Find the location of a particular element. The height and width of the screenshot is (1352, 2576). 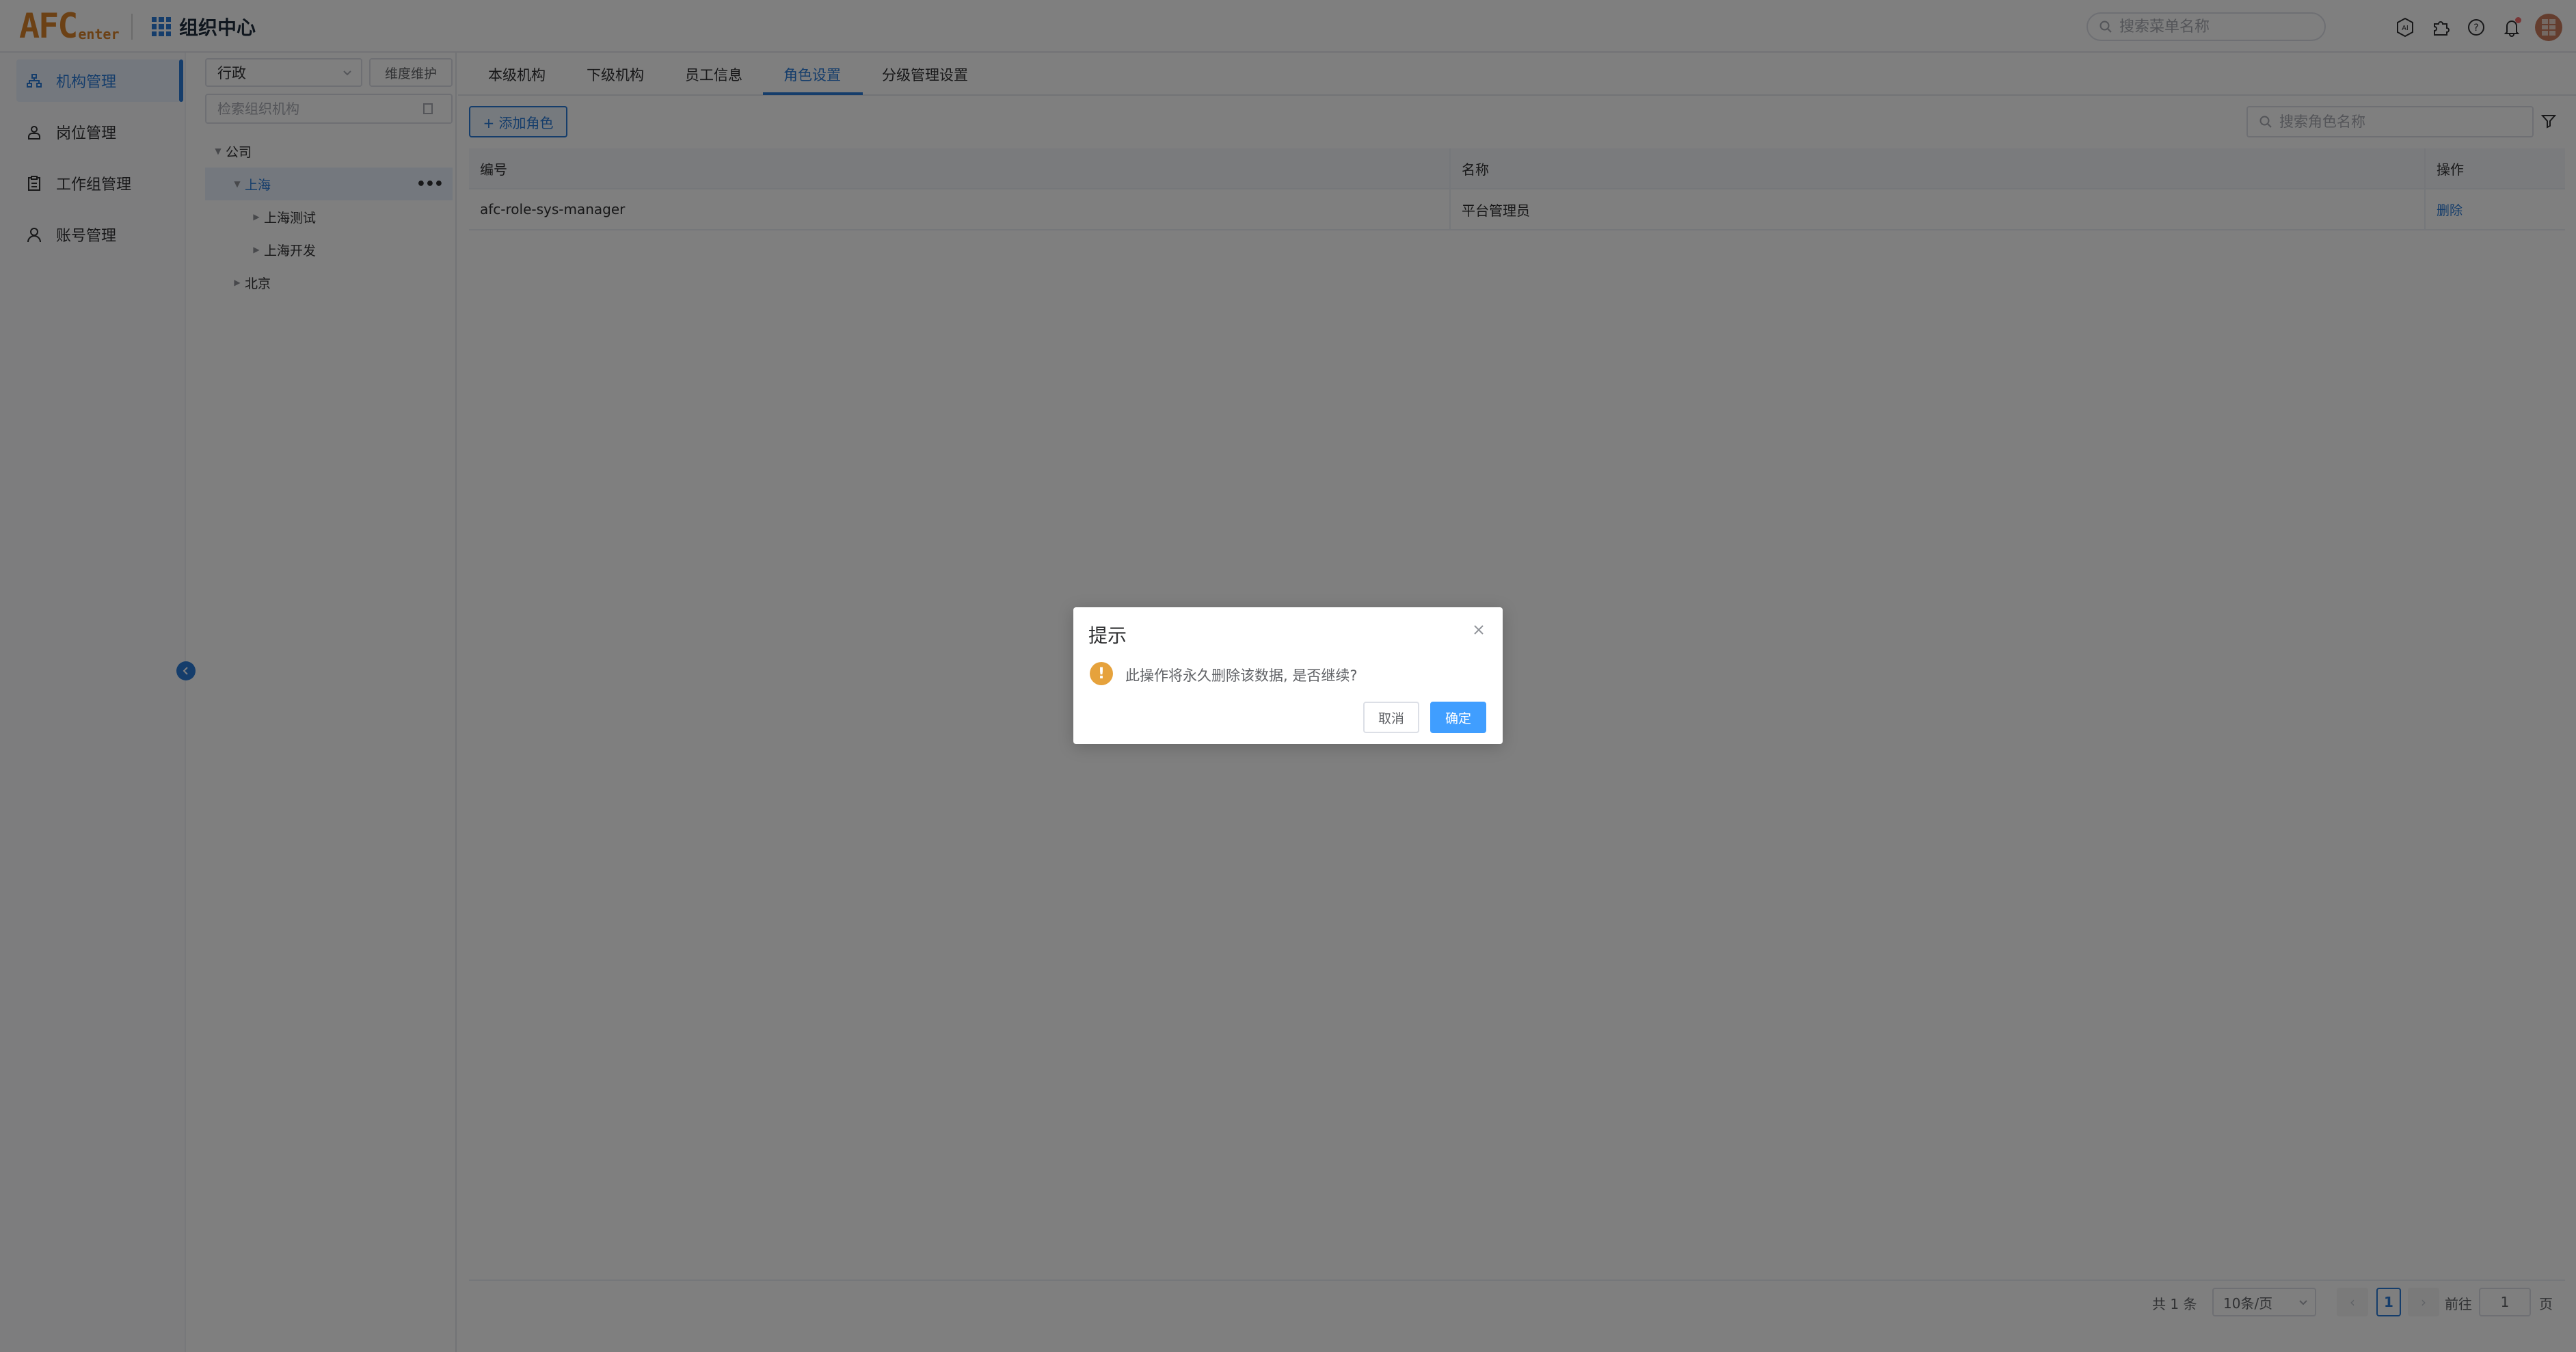

warning-icon: ! is located at coordinates (1101, 673).